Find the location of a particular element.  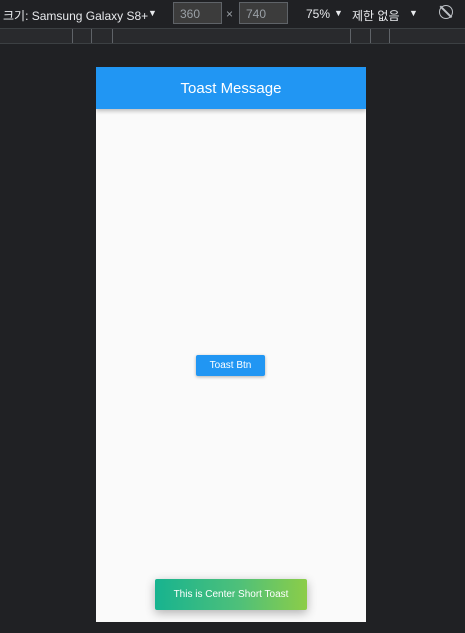

app-bar: Toast Message is located at coordinates (231, 88).